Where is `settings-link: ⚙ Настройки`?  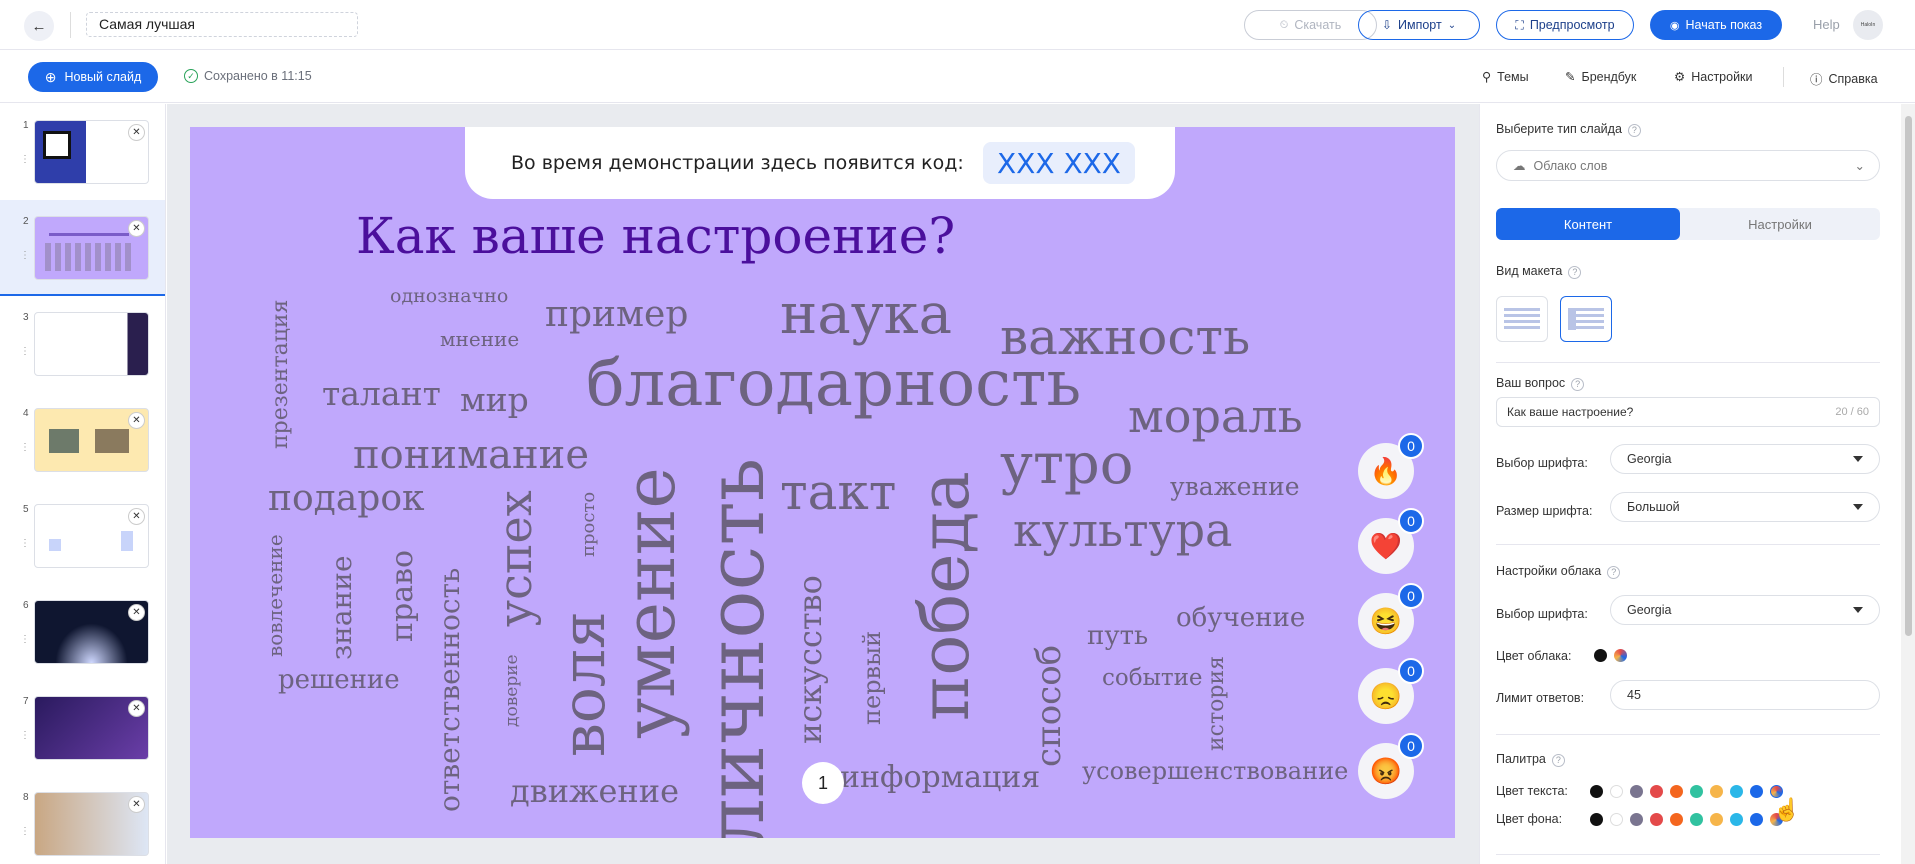
settings-link: ⚙ Настройки is located at coordinates (1713, 77).